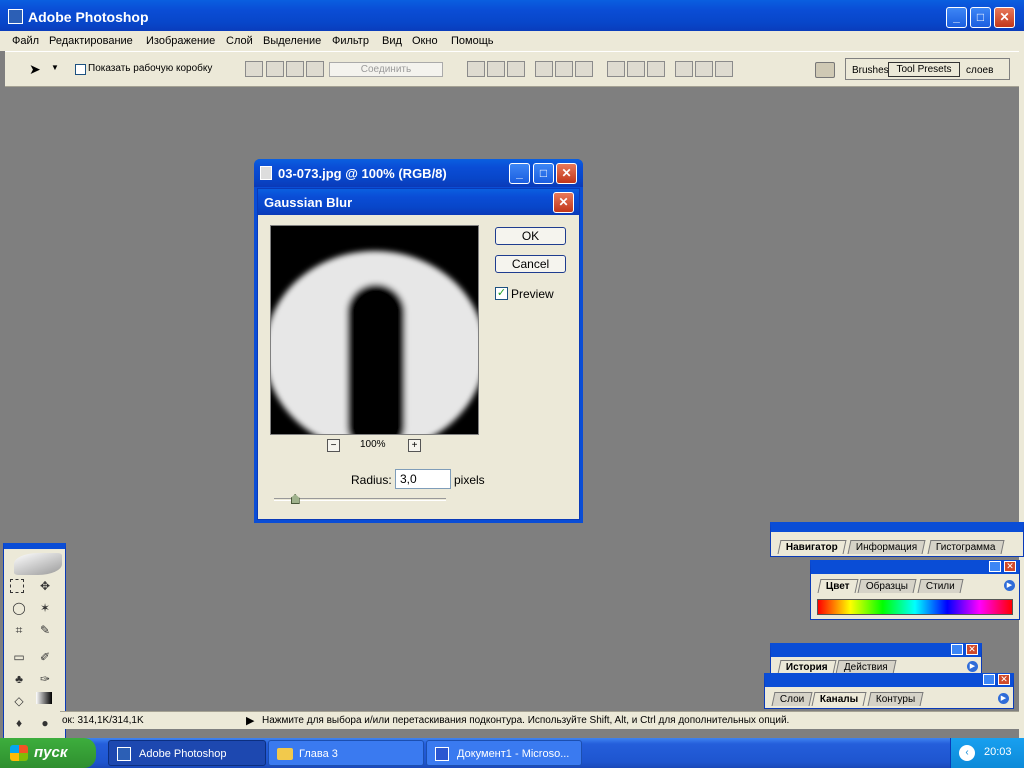  Describe the element at coordinates (418, 202) in the screenshot. I see `dialog-title-bar: Gaussian Blur ✕` at that location.